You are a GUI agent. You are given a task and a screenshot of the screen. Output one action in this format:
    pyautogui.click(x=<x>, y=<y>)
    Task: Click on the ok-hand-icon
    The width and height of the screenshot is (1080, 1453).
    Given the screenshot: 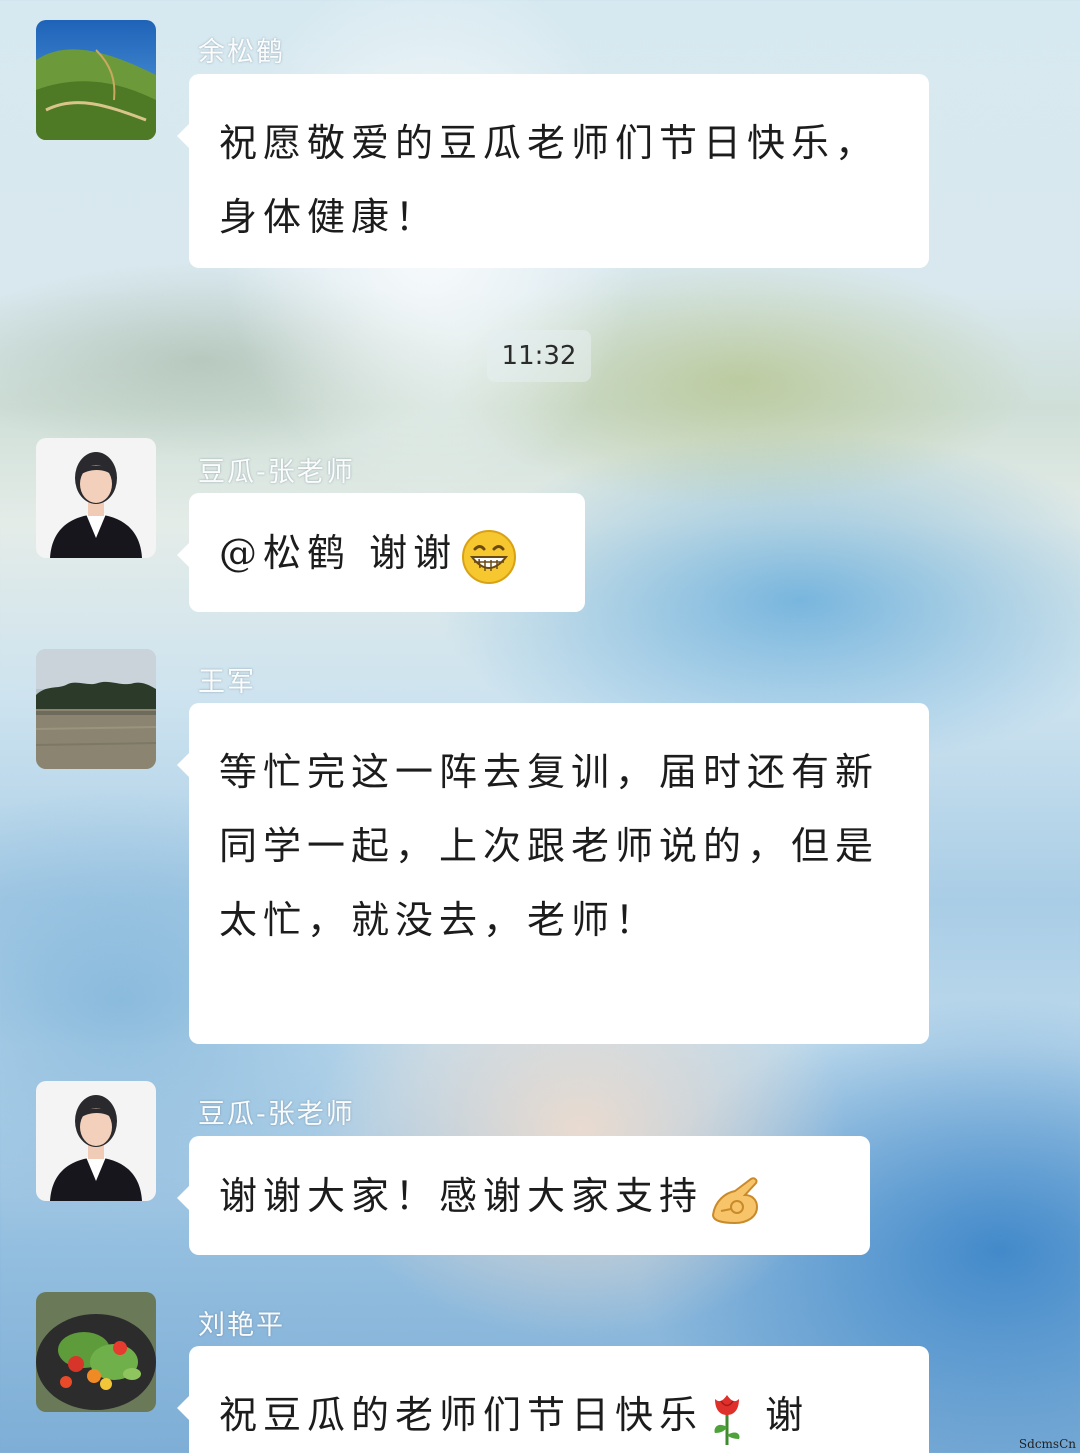 What is the action you would take?
    pyautogui.click(x=736, y=1200)
    